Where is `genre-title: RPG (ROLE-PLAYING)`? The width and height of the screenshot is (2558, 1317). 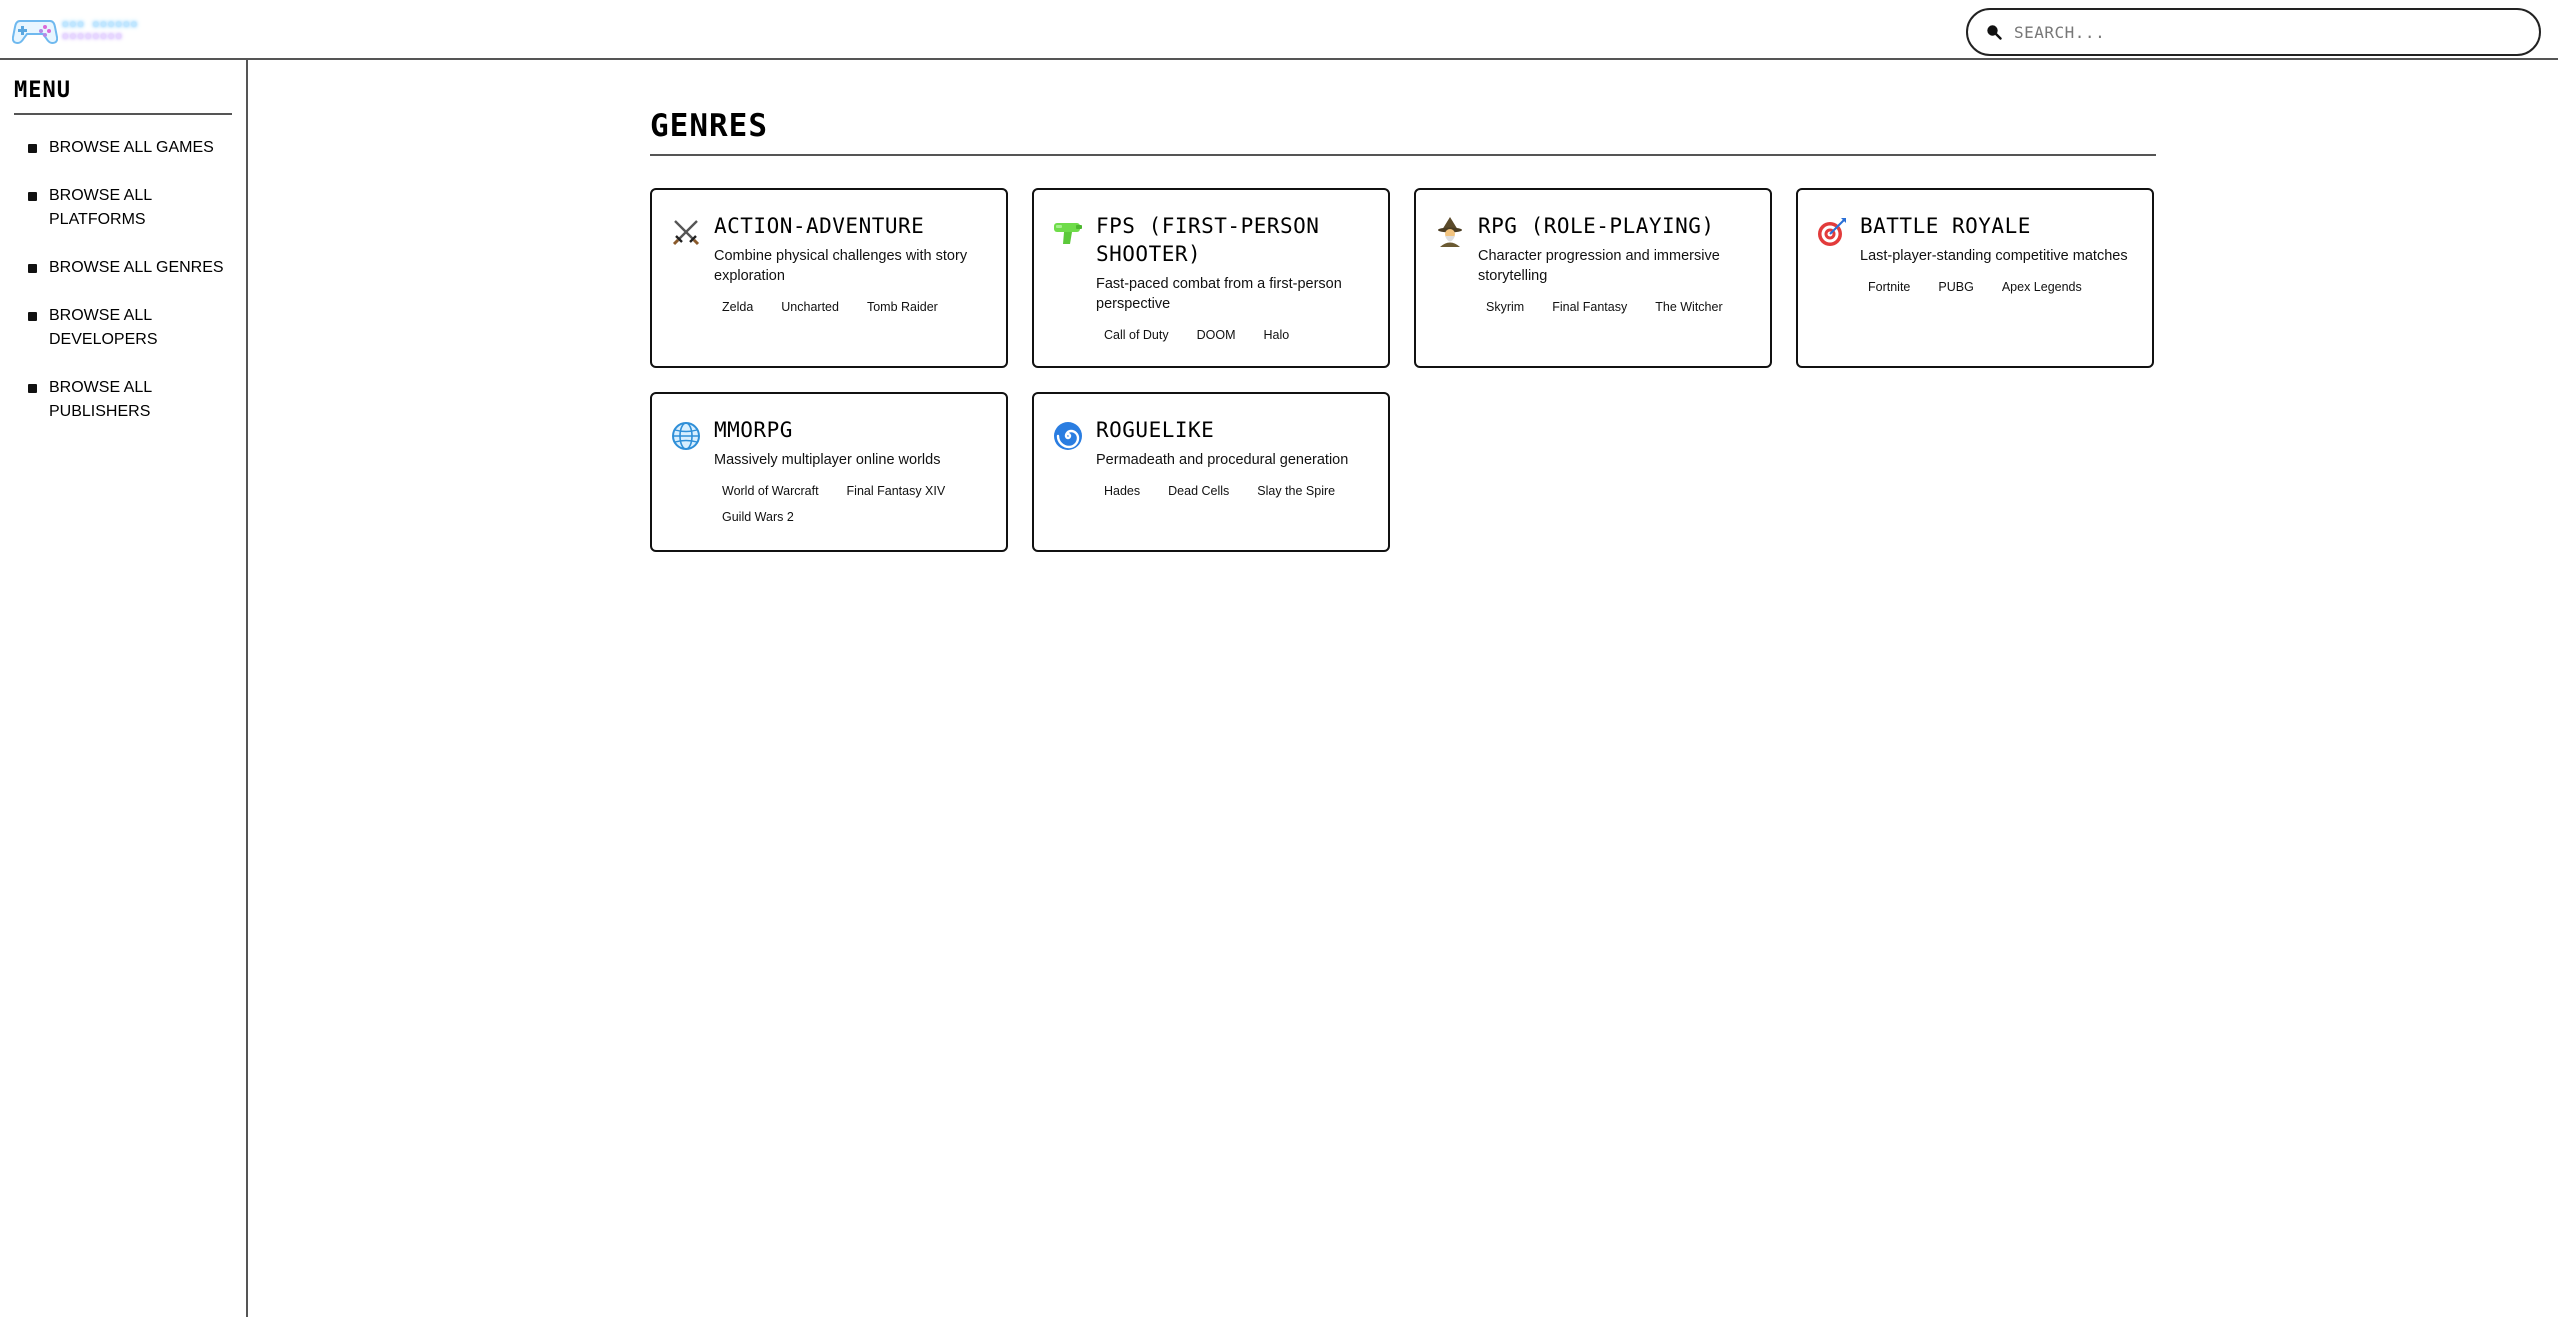
genre-title: RPG (ROLE-PLAYING) is located at coordinates (1596, 226).